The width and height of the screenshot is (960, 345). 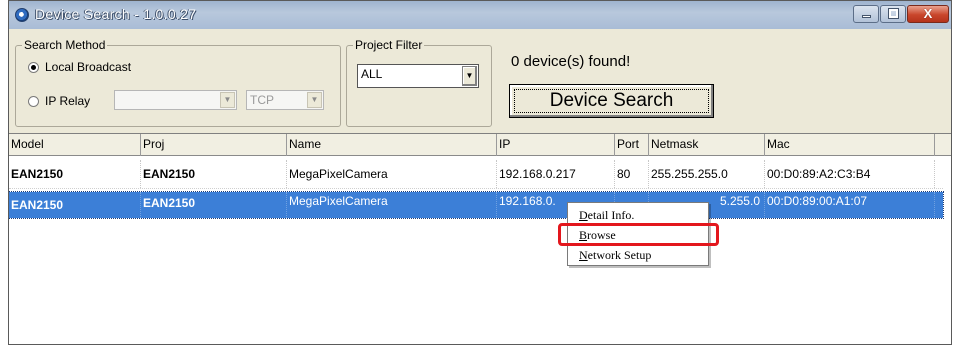 What do you see at coordinates (214, 145) in the screenshot?
I see `column-header-proj: Proj` at bounding box center [214, 145].